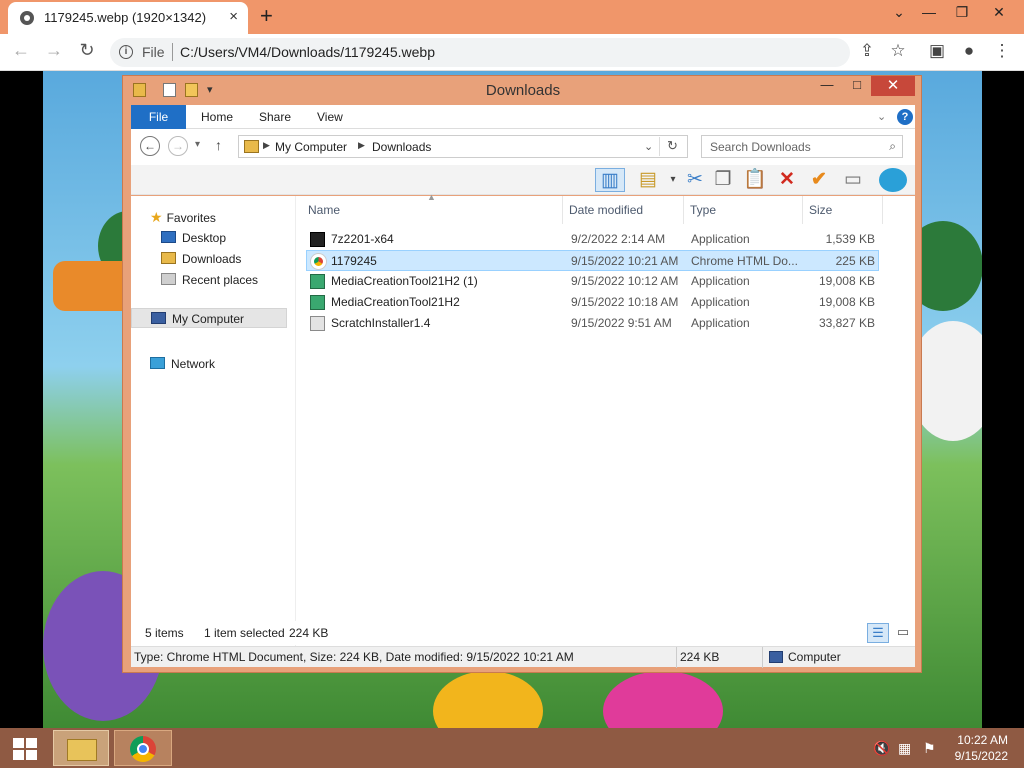 Image resolution: width=1024 pixels, height=768 pixels. What do you see at coordinates (139, 90) in the screenshot?
I see `folder-app-icon` at bounding box center [139, 90].